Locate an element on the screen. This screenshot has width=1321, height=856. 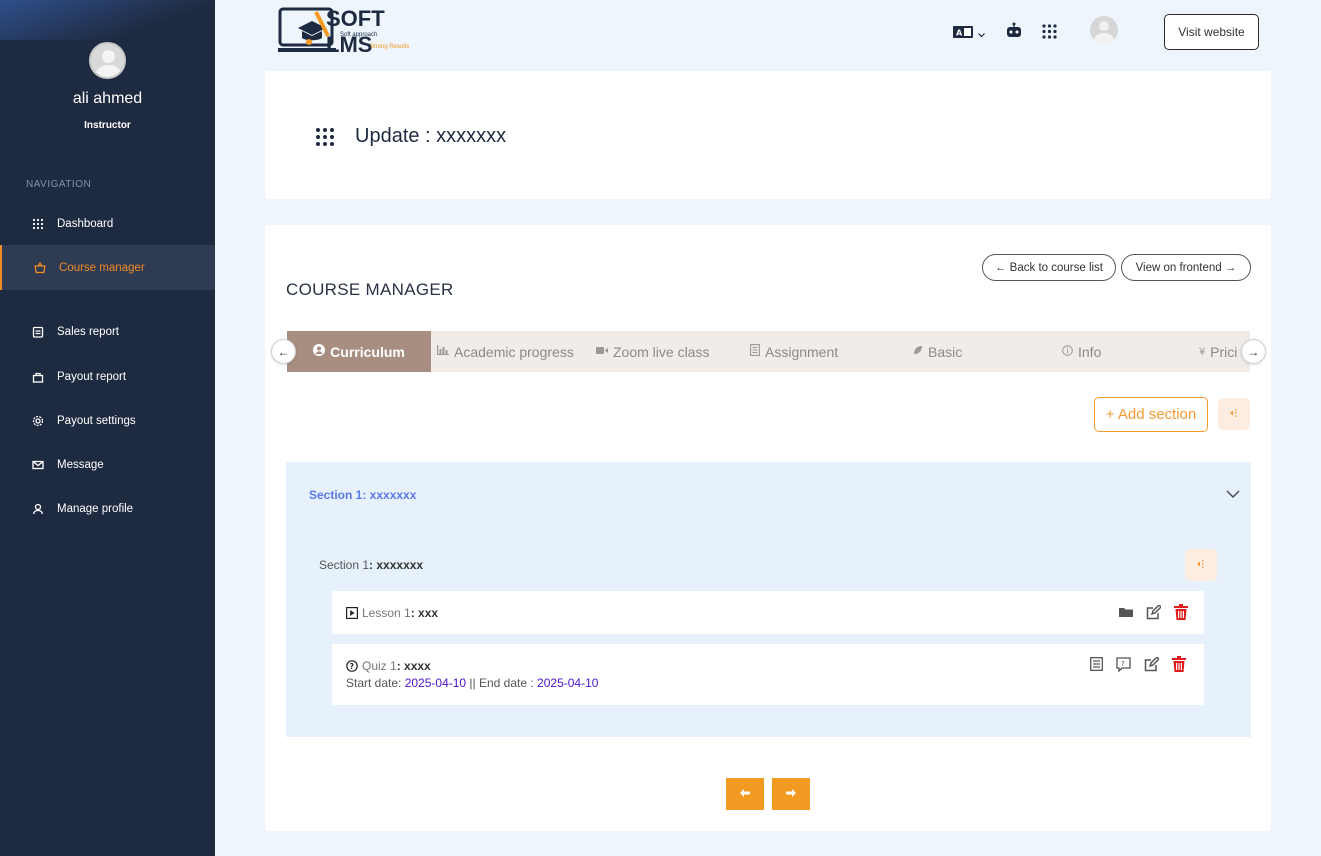
user-role: Instructor is located at coordinates (107, 125).